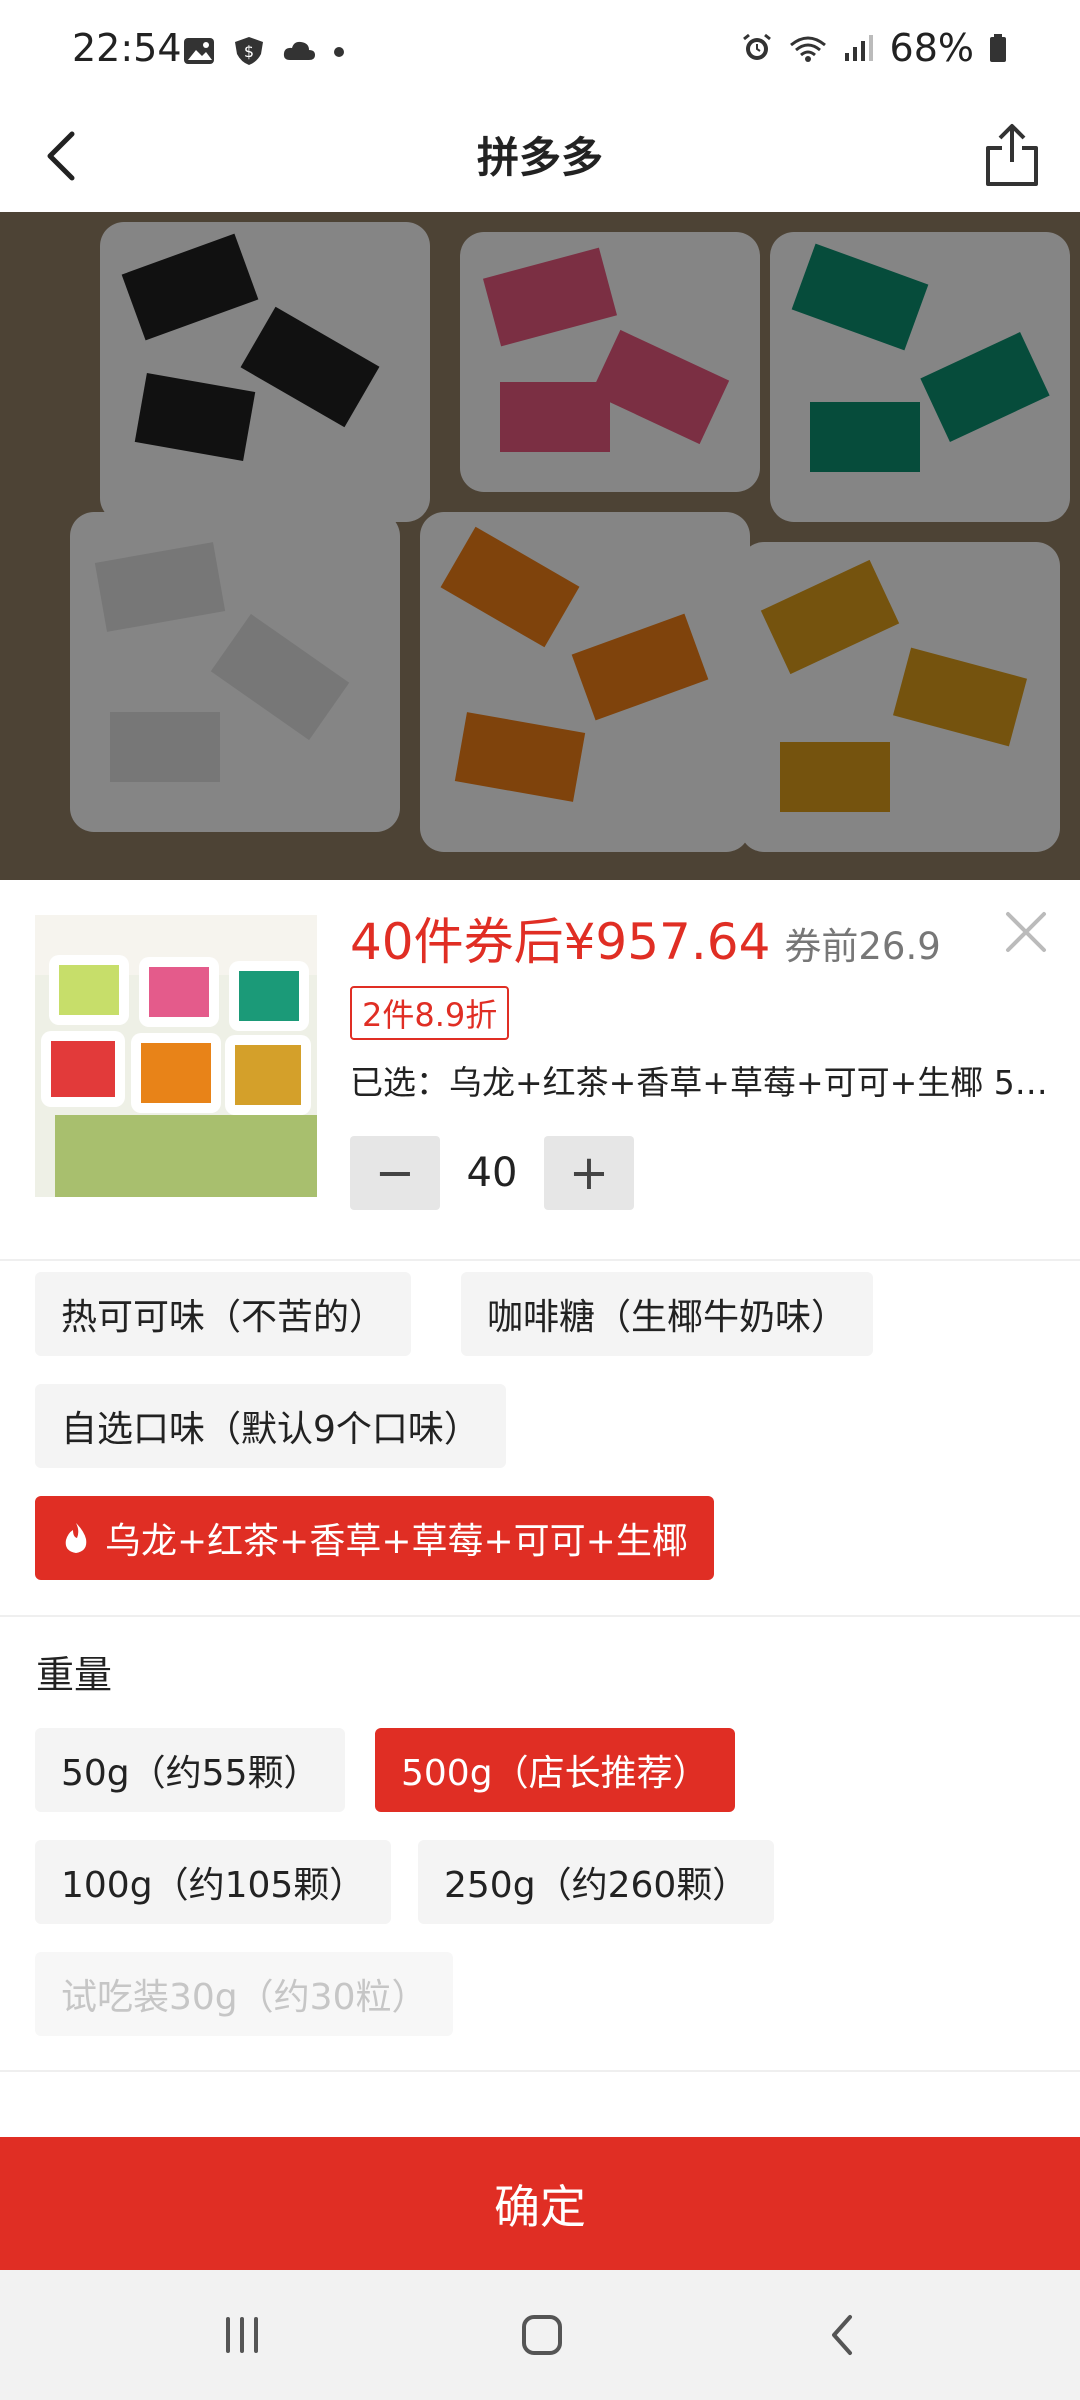 Image resolution: width=1080 pixels, height=2400 pixels. Describe the element at coordinates (223, 1314) in the screenshot. I see `flavor-option-hot-cocoa: 热可可味（不苦的）` at that location.